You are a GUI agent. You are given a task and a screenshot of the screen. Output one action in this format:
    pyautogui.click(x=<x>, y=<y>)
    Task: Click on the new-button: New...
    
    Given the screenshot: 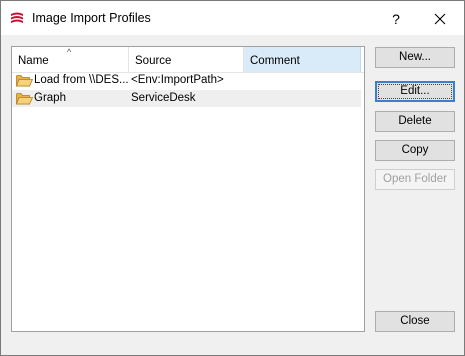 What is the action you would take?
    pyautogui.click(x=415, y=57)
    